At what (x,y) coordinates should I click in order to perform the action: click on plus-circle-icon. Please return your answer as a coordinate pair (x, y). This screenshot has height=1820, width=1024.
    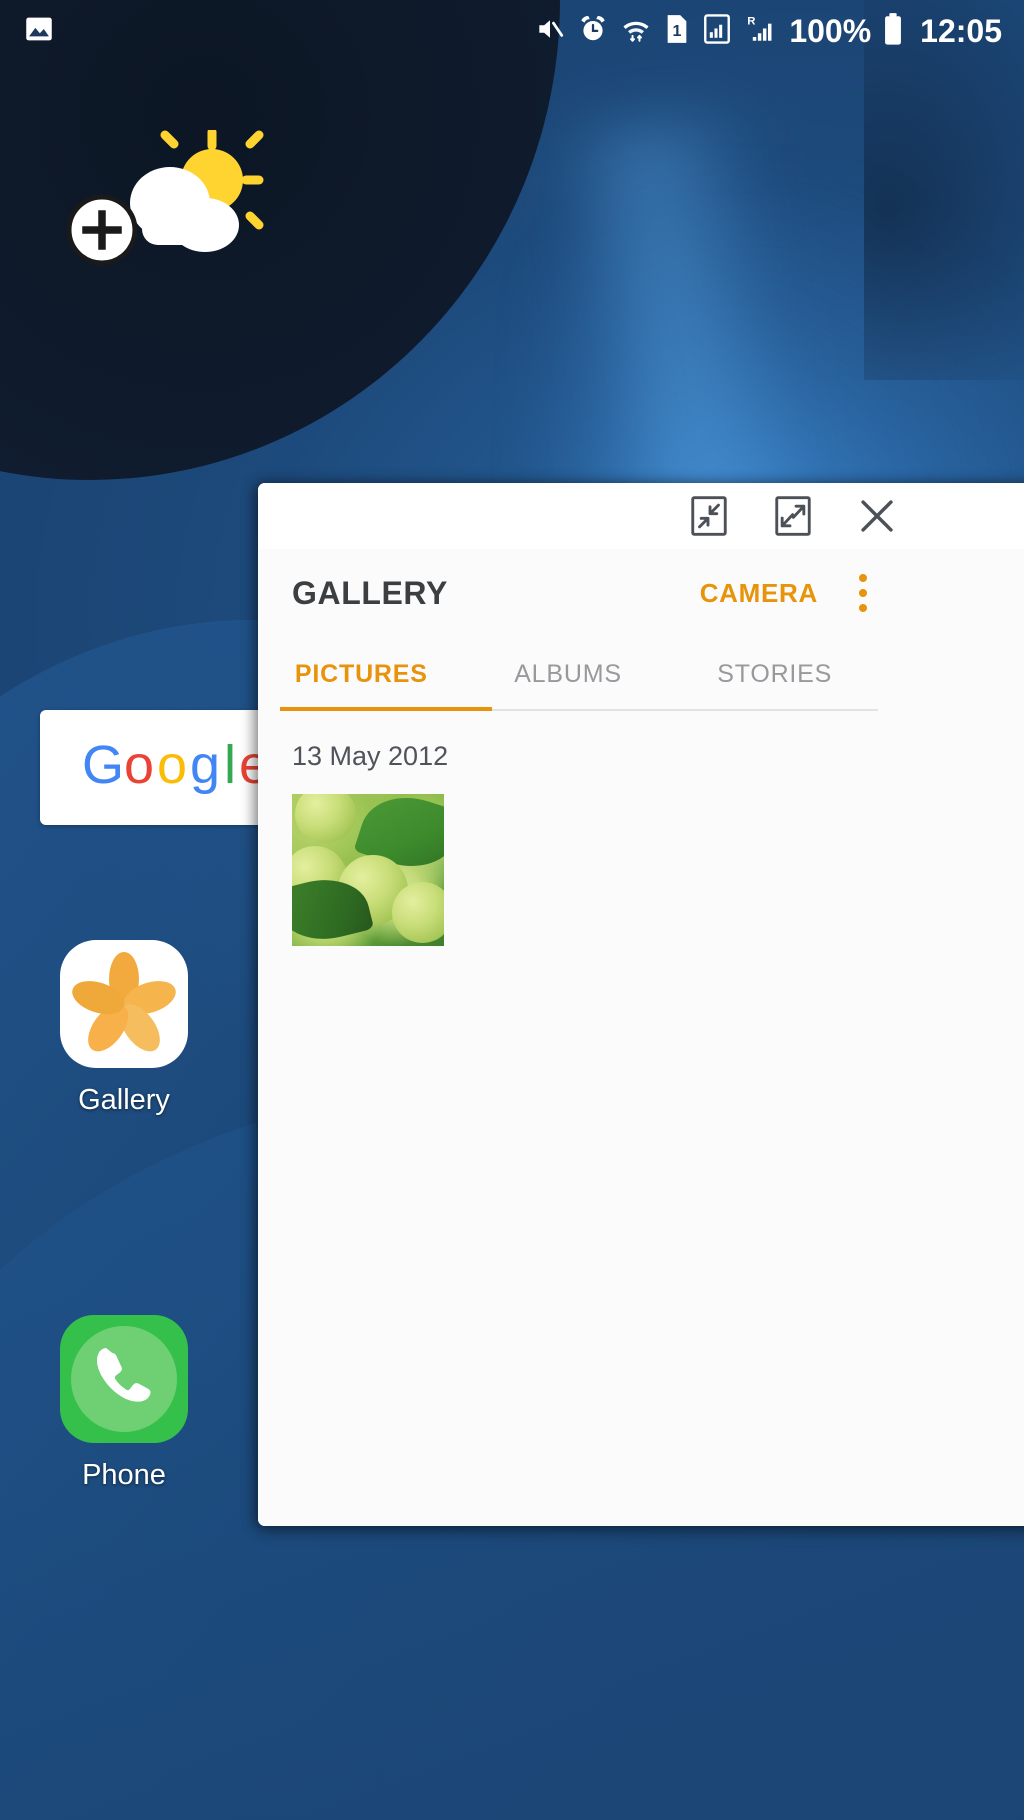
    Looking at the image, I should click on (102, 230).